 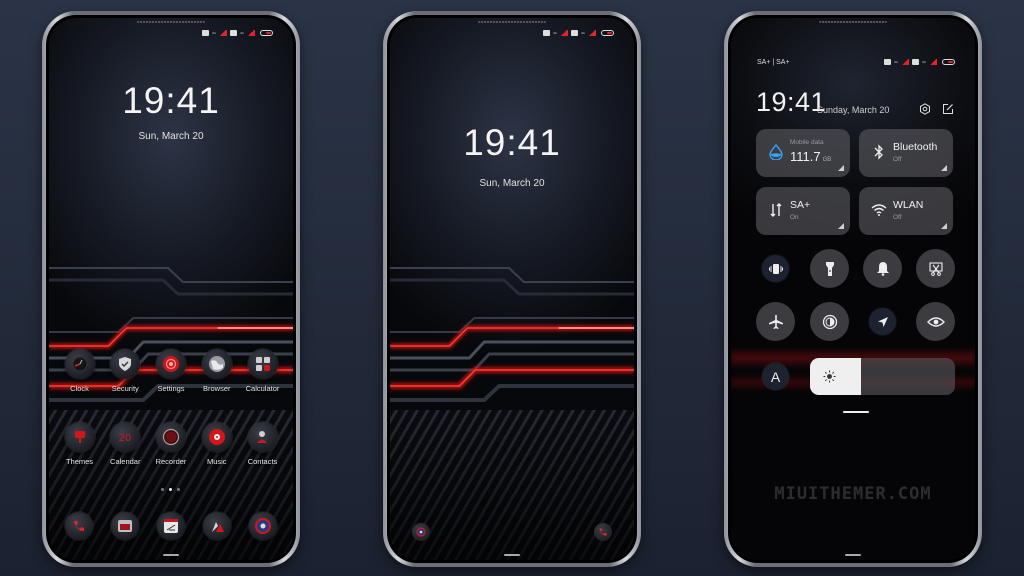 What do you see at coordinates (803, 211) in the screenshot?
I see `tile-sa-plus: SA+ On` at bounding box center [803, 211].